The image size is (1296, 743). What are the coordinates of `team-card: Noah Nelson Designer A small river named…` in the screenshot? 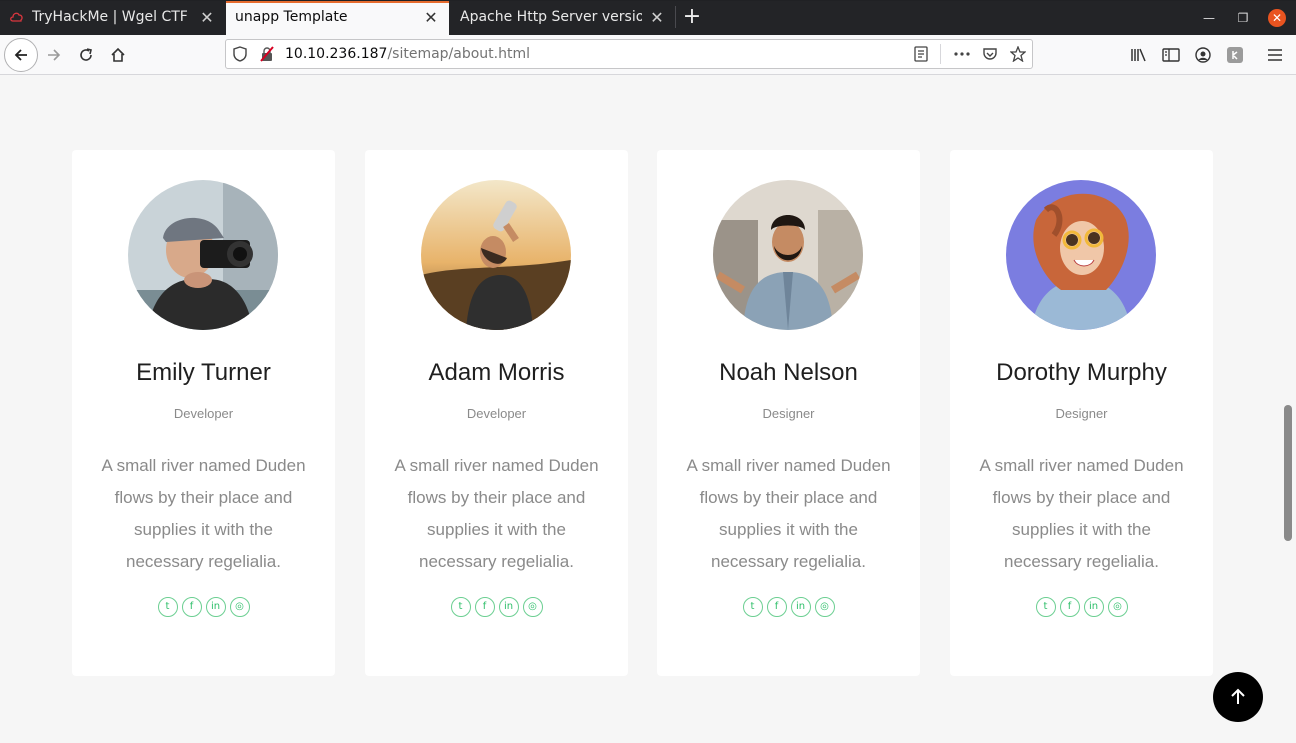 It's located at (788, 413).